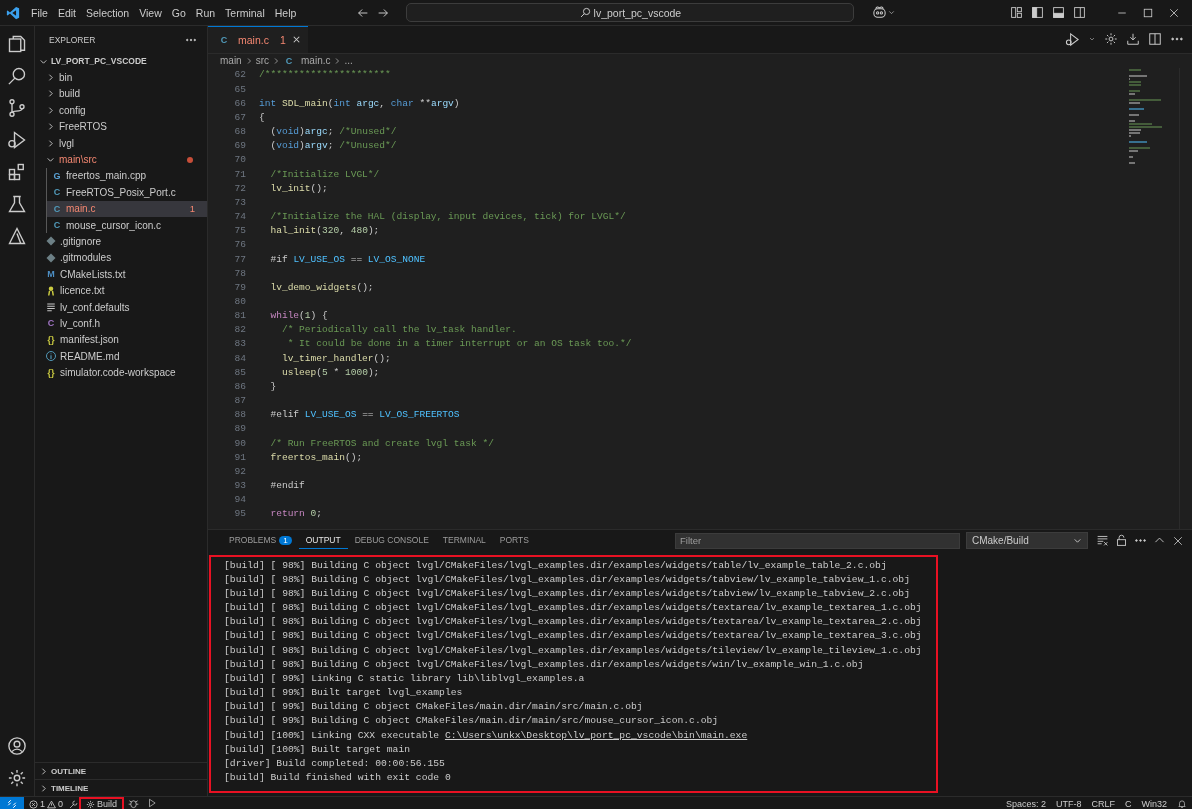 The height and width of the screenshot is (809, 1192). What do you see at coordinates (464, 541) in the screenshot?
I see `panel-tab: TERMINAL` at bounding box center [464, 541].